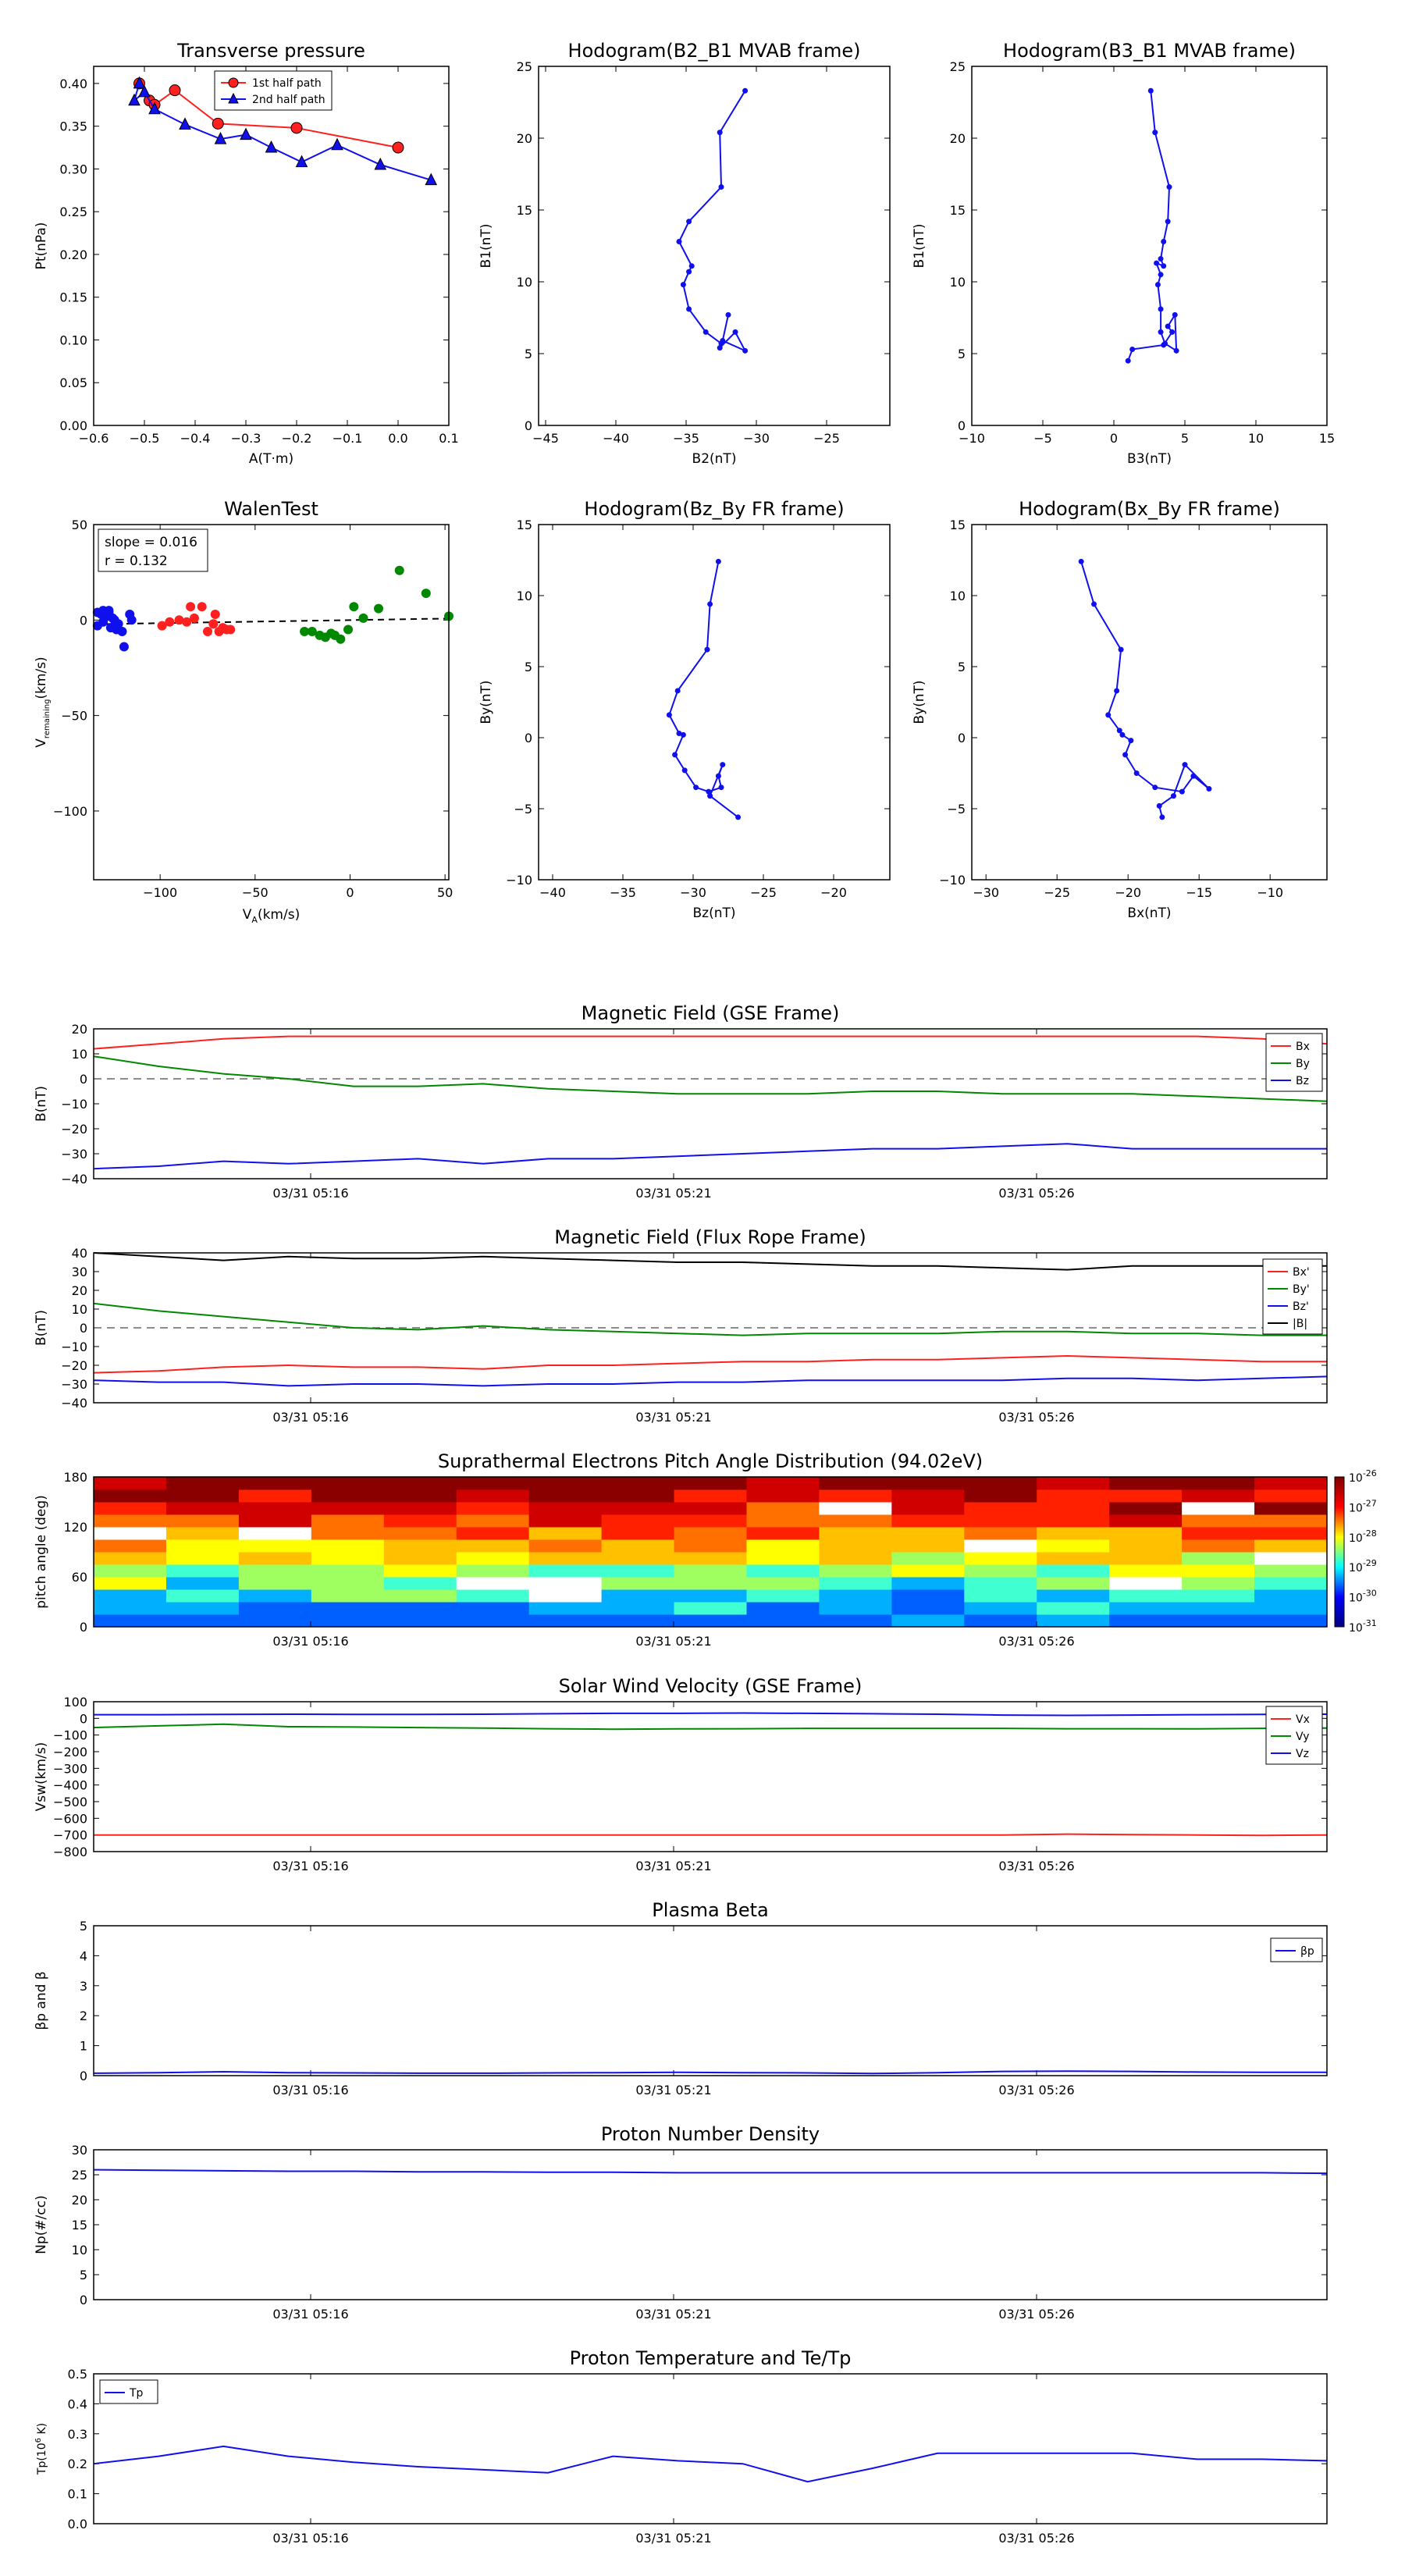 This screenshot has width=1405, height=2576. I want to click on y-tick-label: −30, so click(74, 1384).